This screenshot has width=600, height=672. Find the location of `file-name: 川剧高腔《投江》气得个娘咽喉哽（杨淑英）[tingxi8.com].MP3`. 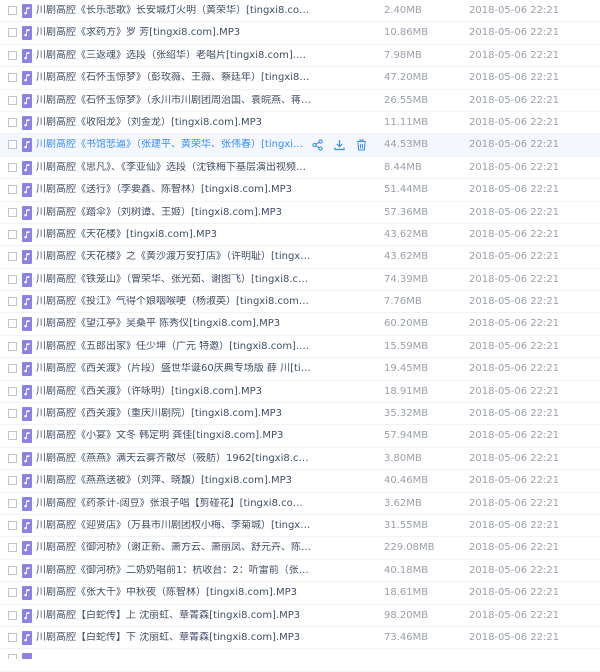

file-name: 川剧高腔《投江》气得个娘咽喉哽（杨淑英）[tingxi8.com].MP3 is located at coordinates (174, 302).